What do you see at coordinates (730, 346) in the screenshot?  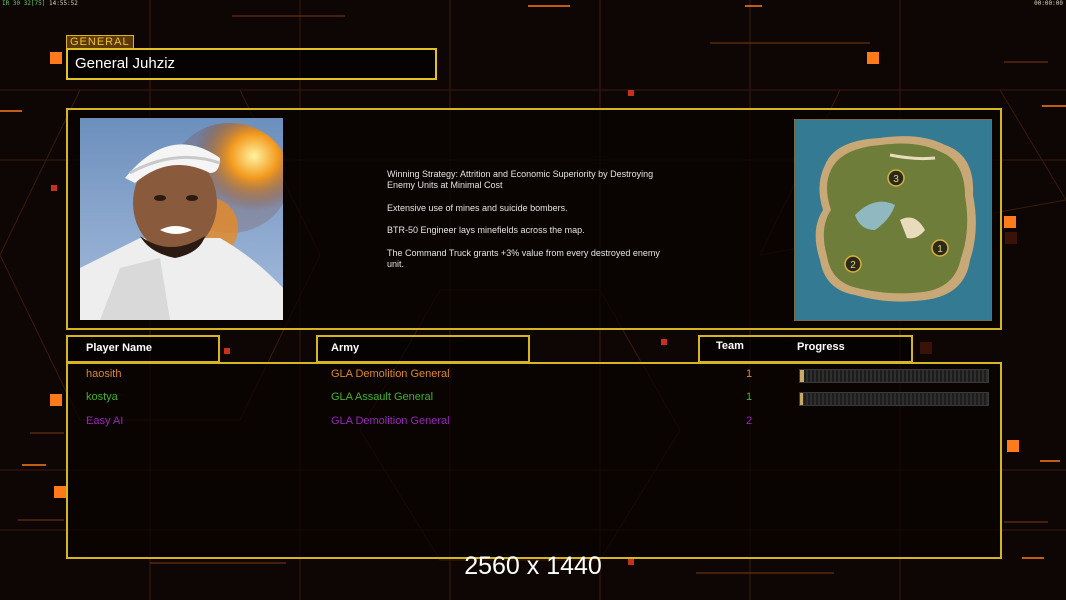 I see `team-header: Team` at bounding box center [730, 346].